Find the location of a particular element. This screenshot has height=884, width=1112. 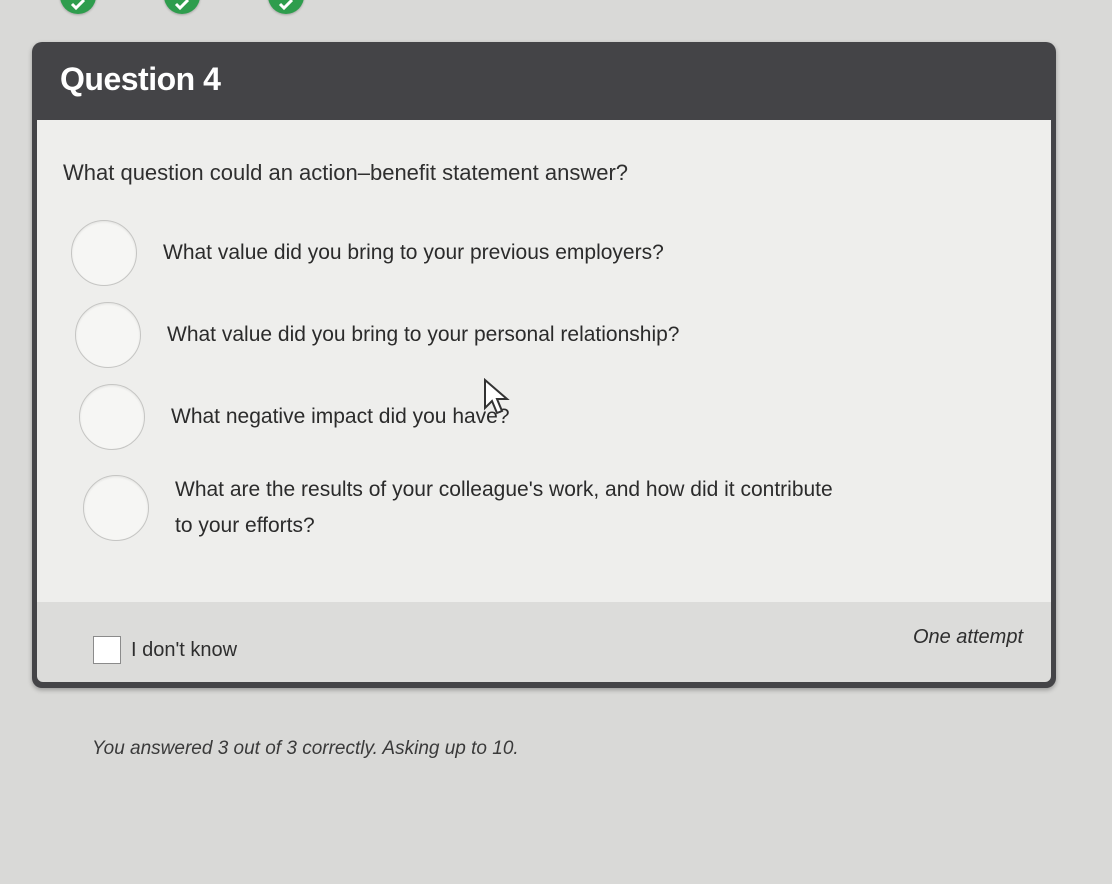

answer-option-3: What negative impact did you have? is located at coordinates (294, 417).